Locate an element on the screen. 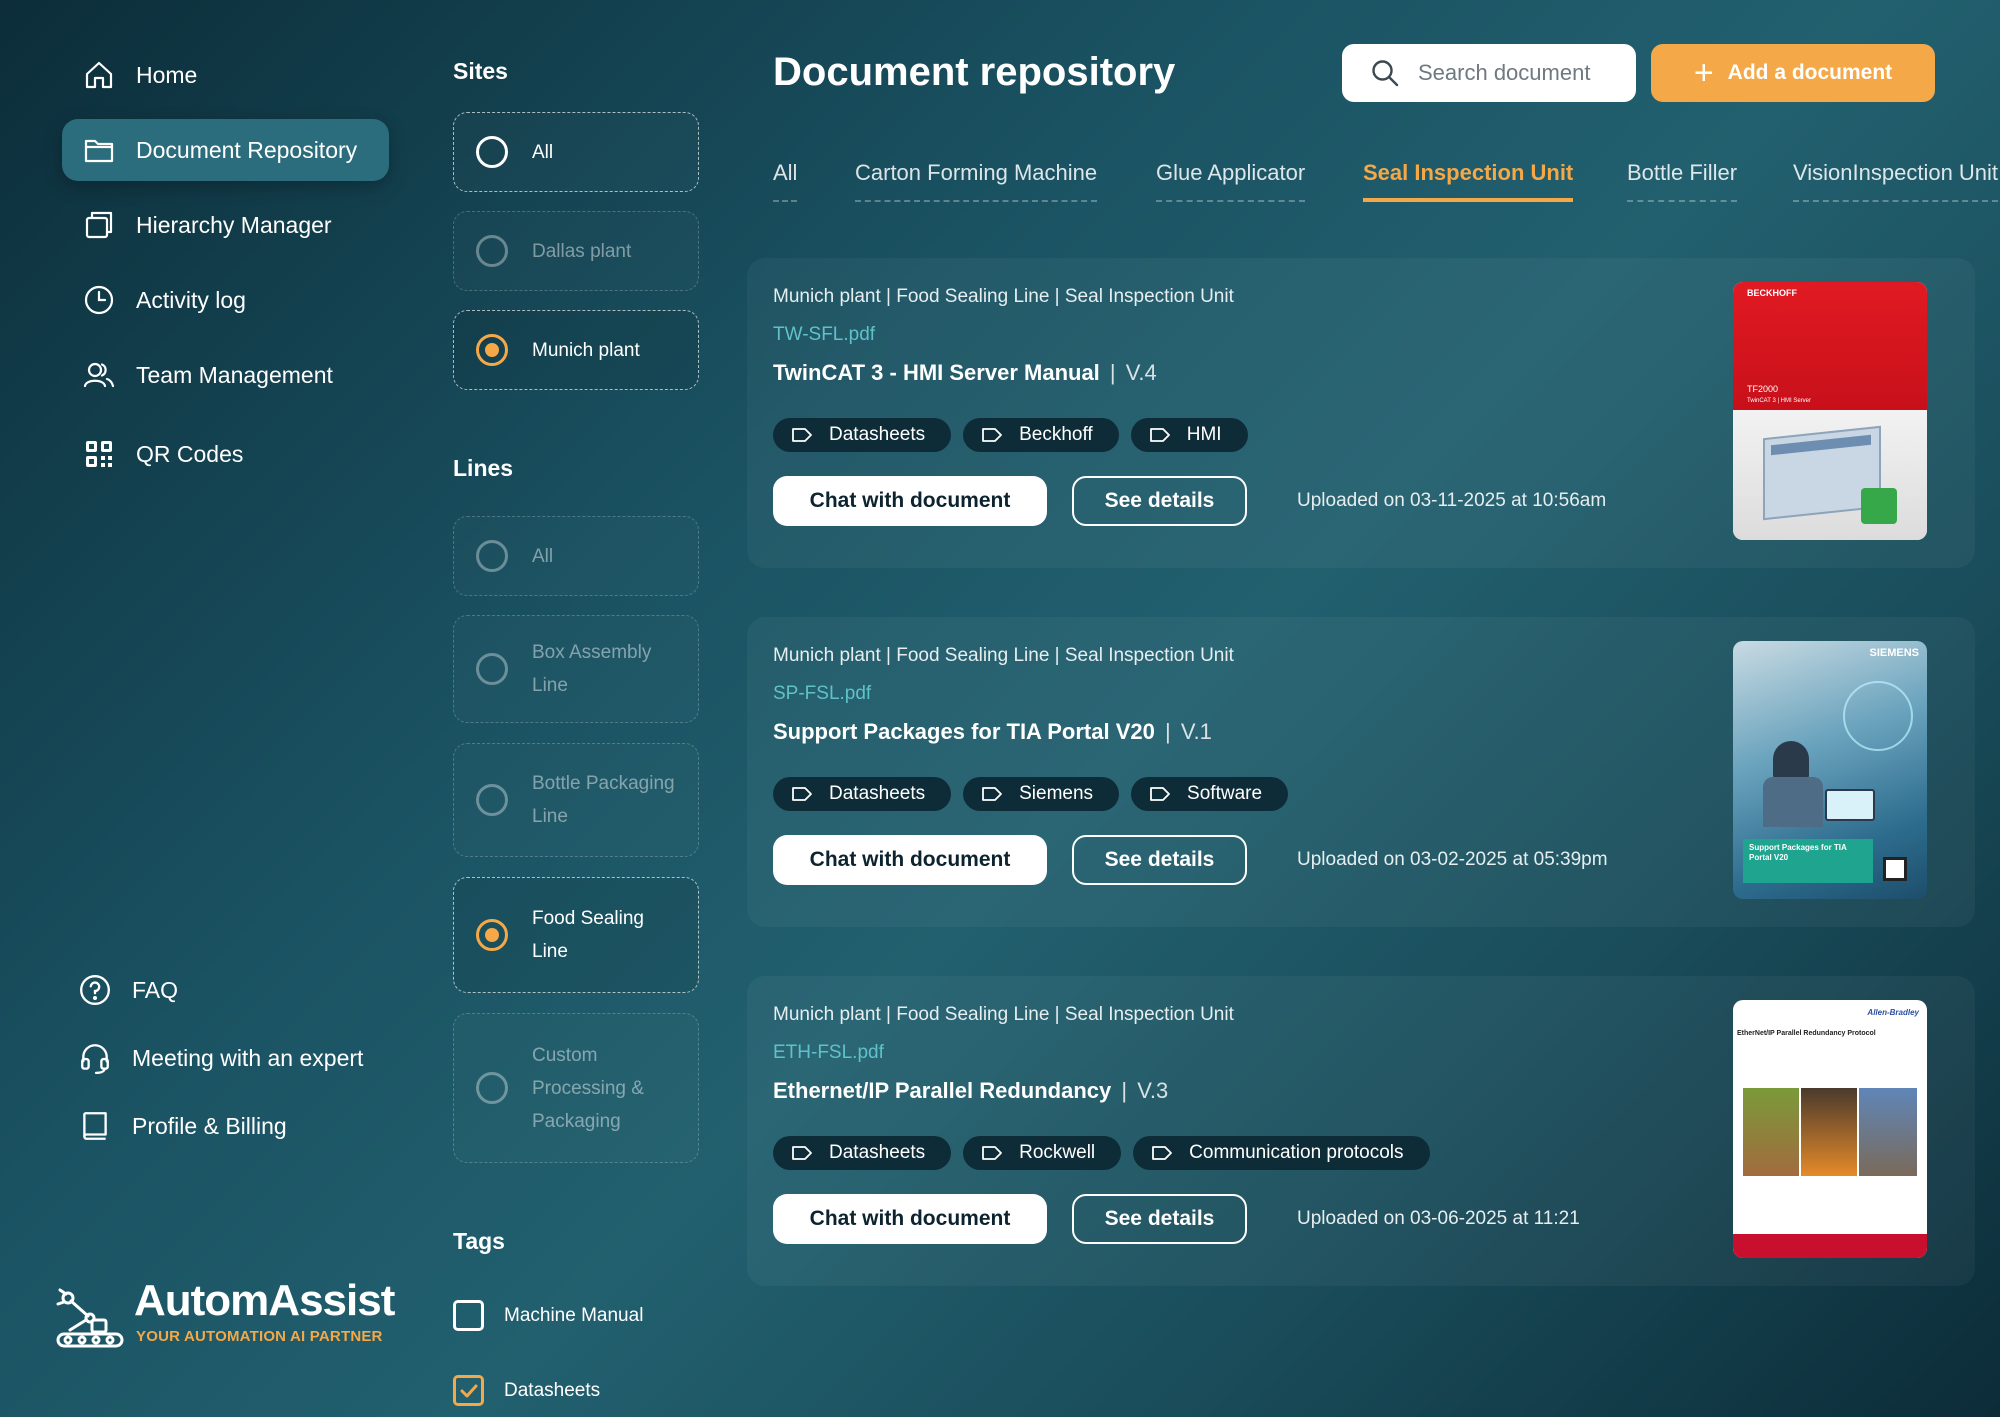 This screenshot has width=2000, height=1417. nav-home-label: Home is located at coordinates (167, 74).